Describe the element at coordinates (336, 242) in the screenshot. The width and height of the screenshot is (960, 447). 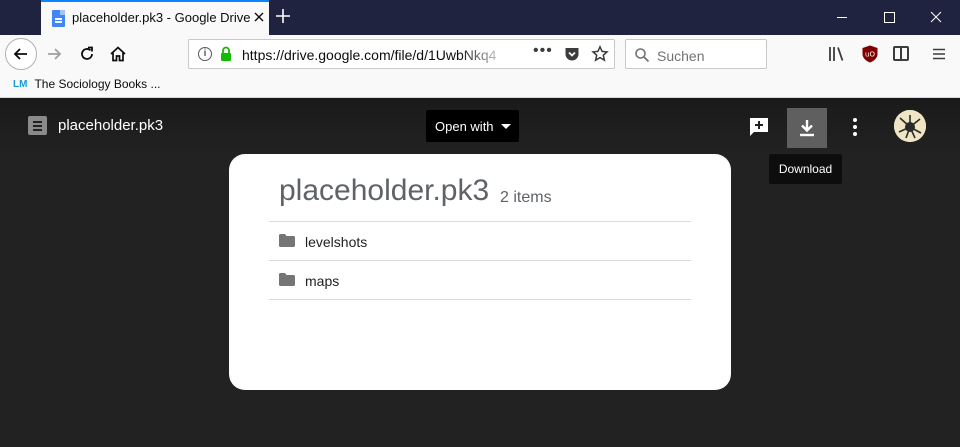
I see `folder-name: levelshots` at that location.